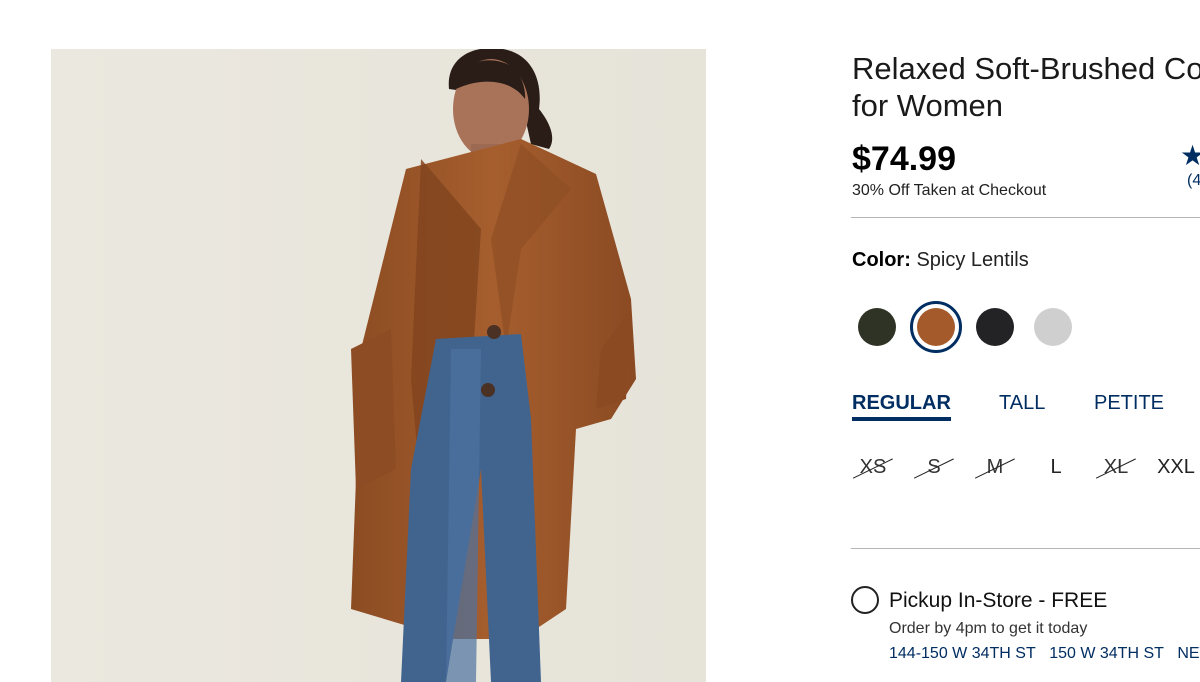 The image size is (1200, 682). I want to click on product-price: $74.99, so click(904, 159).